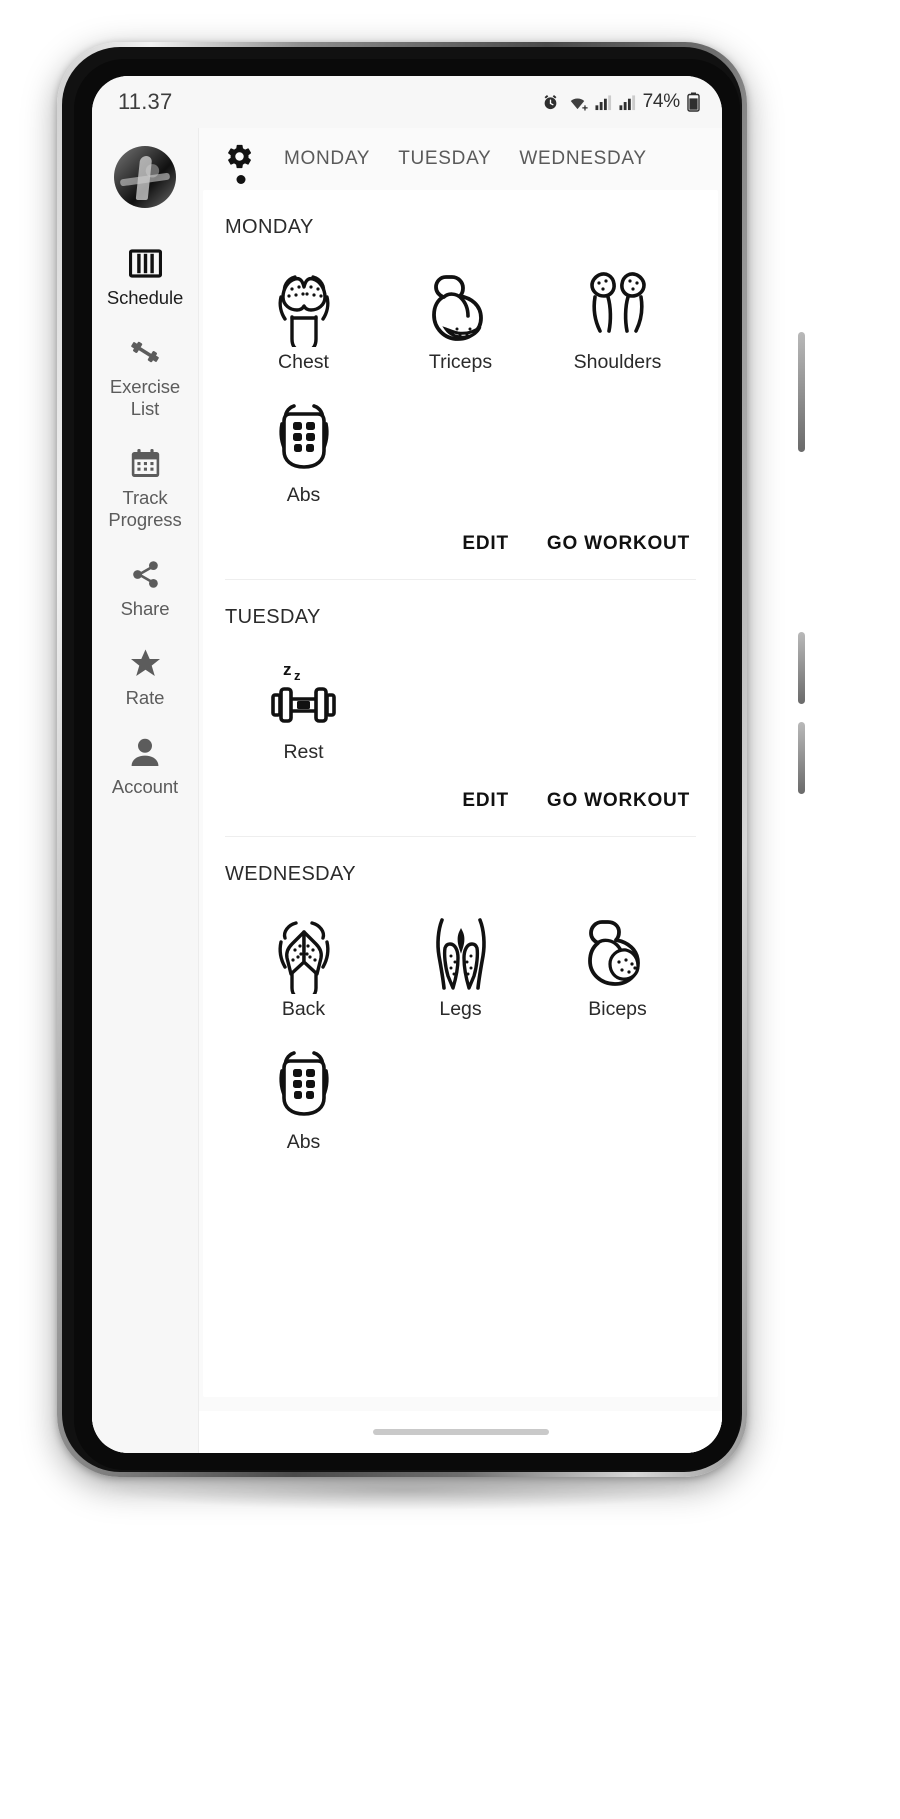 This screenshot has width=900, height=1819. What do you see at coordinates (579, 103) in the screenshot?
I see `wifi-icon` at bounding box center [579, 103].